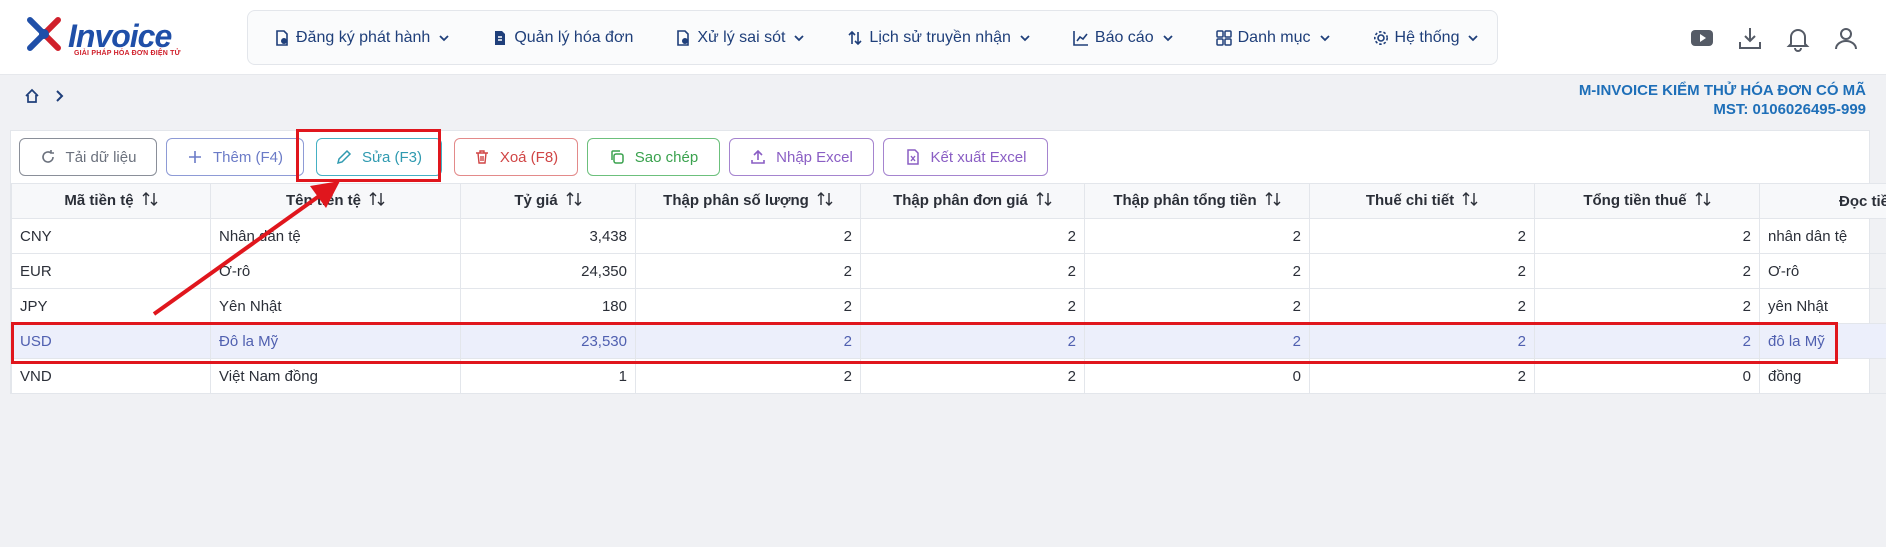 The image size is (1886, 547). What do you see at coordinates (855, 37) in the screenshot?
I see `transfer-arrows-icon` at bounding box center [855, 37].